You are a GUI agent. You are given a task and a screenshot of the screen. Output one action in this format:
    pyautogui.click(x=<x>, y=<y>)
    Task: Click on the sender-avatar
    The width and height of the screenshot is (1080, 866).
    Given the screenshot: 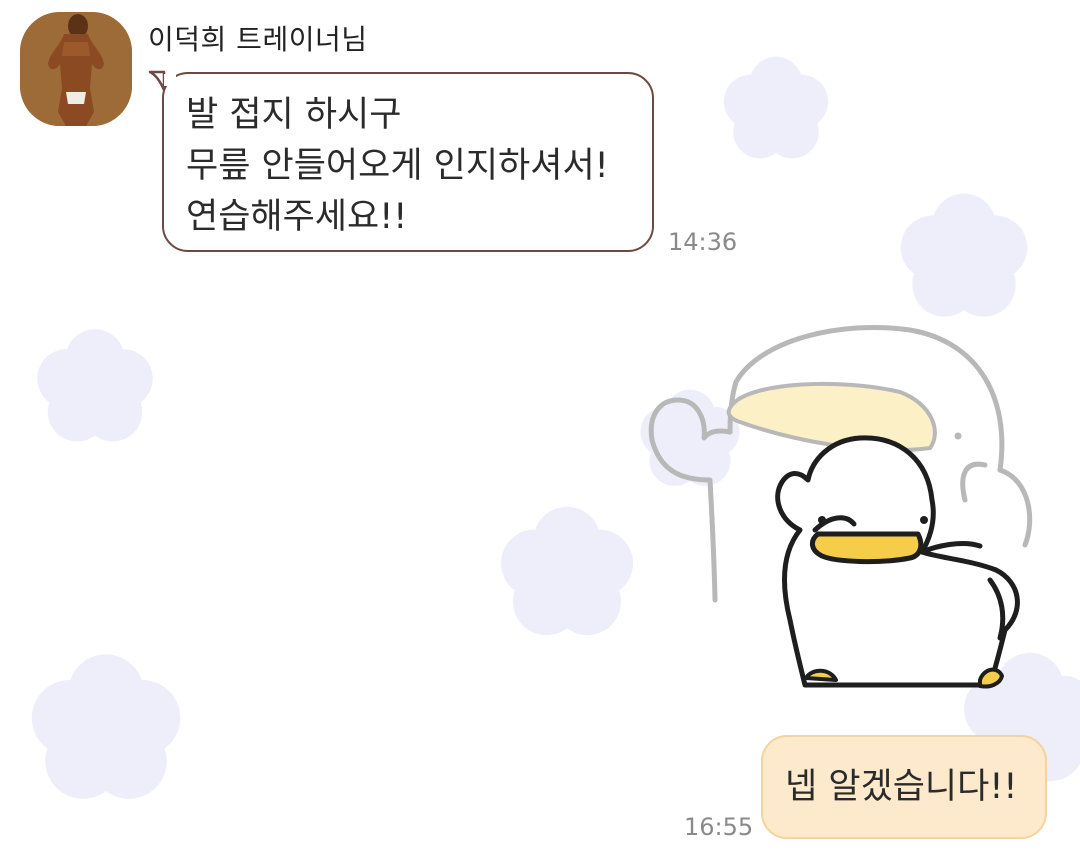 What is the action you would take?
    pyautogui.click(x=76, y=69)
    